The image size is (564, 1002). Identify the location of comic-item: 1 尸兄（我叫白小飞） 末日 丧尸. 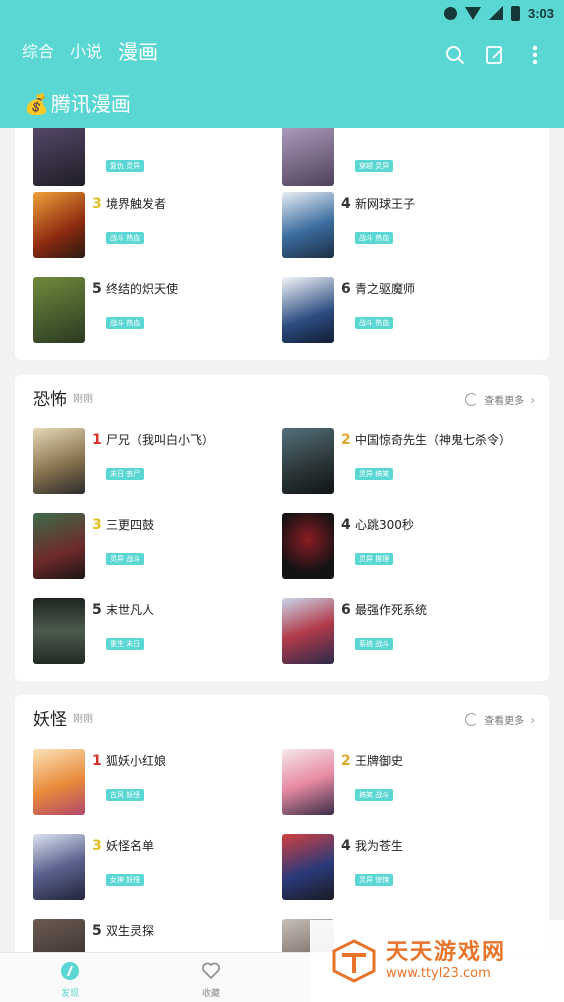
(153, 461).